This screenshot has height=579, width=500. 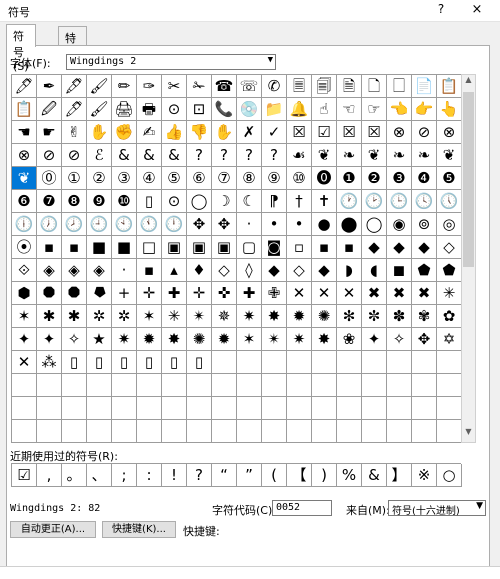 What do you see at coordinates (274, 224) in the screenshot?
I see `symbol-cell: •` at bounding box center [274, 224].